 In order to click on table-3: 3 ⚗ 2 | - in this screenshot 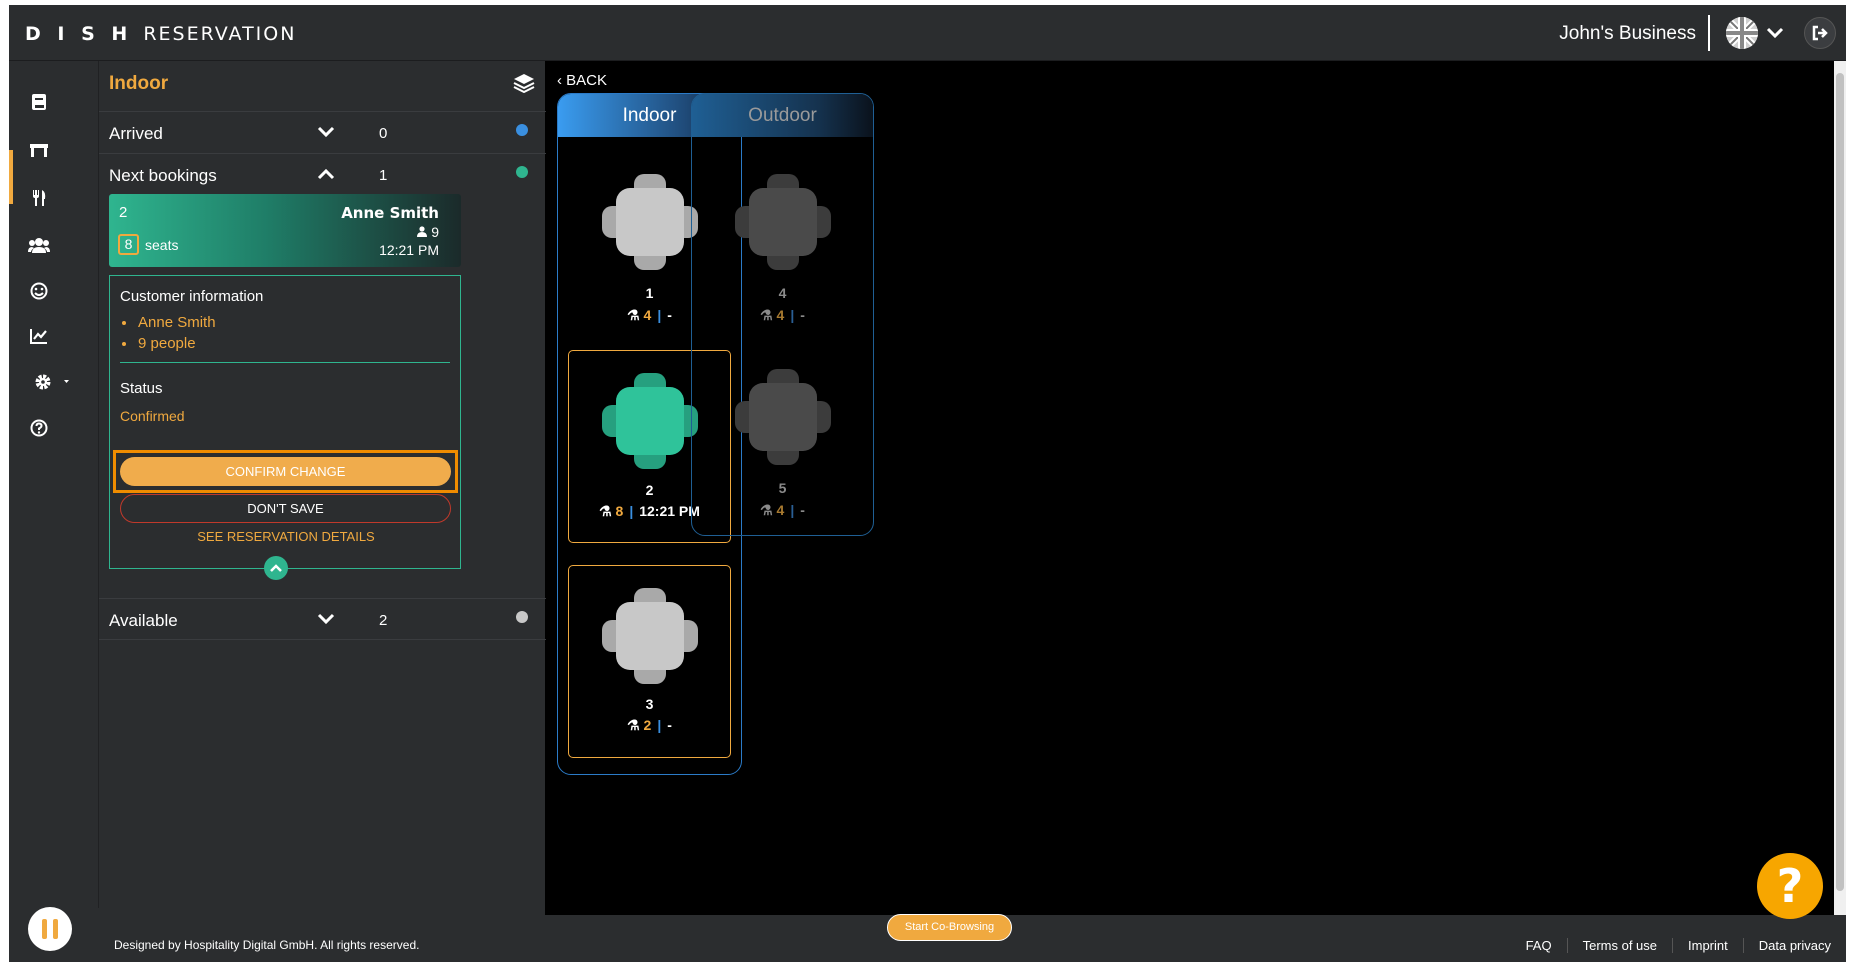, I will do `click(649, 661)`.